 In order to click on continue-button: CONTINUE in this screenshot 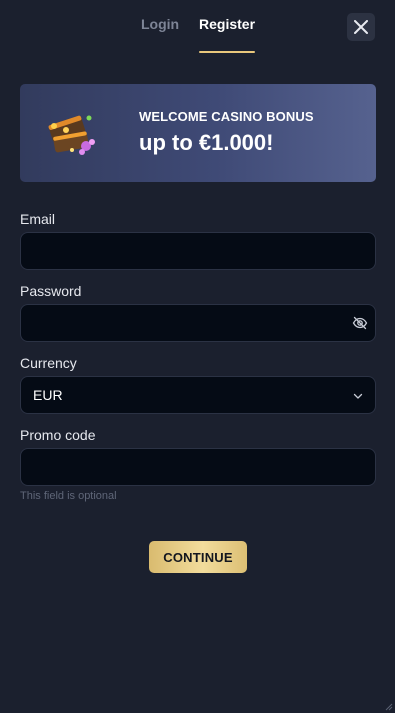, I will do `click(198, 557)`.